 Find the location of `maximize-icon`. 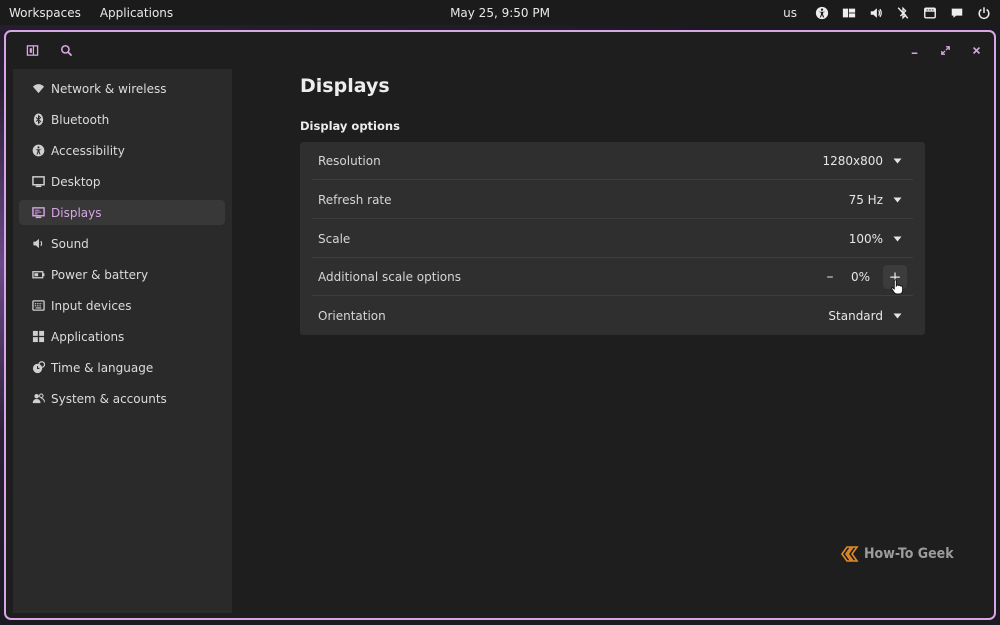

maximize-icon is located at coordinates (945, 50).